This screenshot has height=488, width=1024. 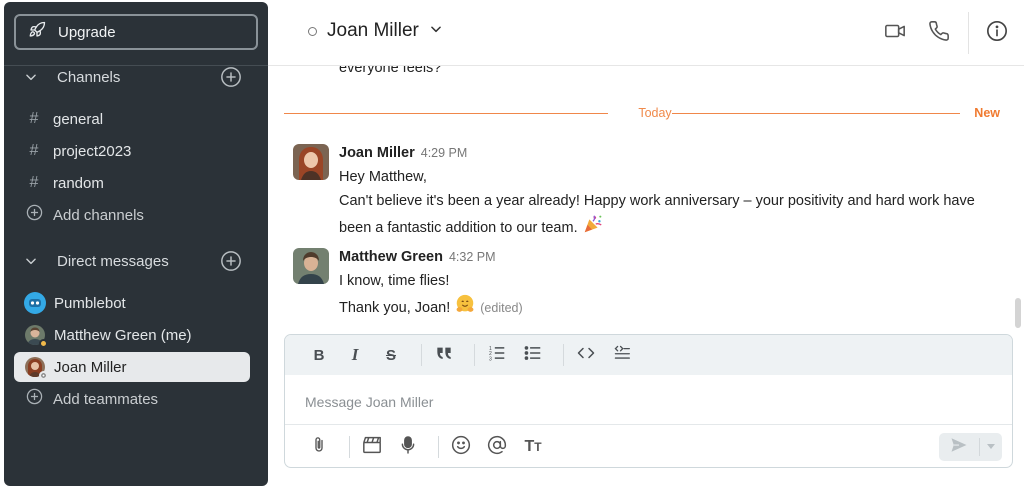 What do you see at coordinates (132, 119) in the screenshot?
I see `sidebar-item-general: # general` at bounding box center [132, 119].